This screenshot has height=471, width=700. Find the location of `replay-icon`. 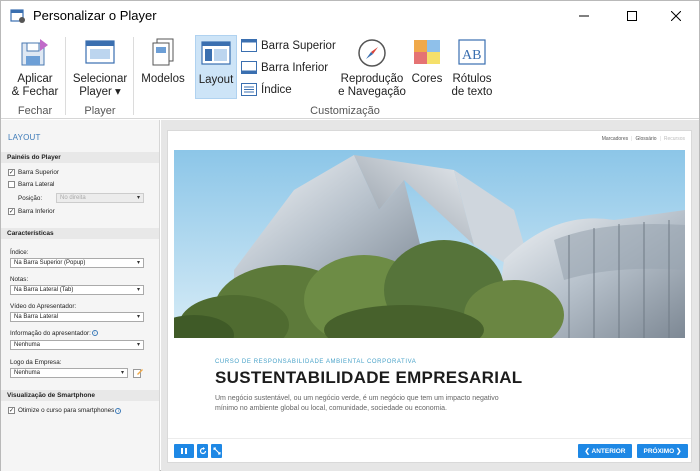

replay-icon is located at coordinates (202, 451).